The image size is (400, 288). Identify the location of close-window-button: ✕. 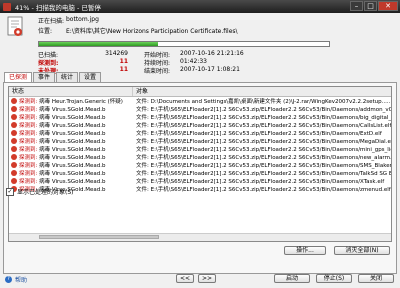
(388, 6).